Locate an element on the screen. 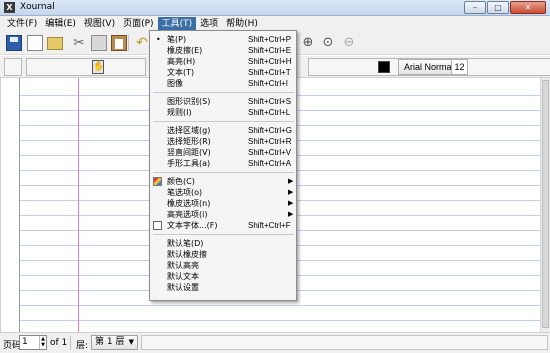 The image size is (550, 353). zoom-out-icon: ⊖ is located at coordinates (349, 43).